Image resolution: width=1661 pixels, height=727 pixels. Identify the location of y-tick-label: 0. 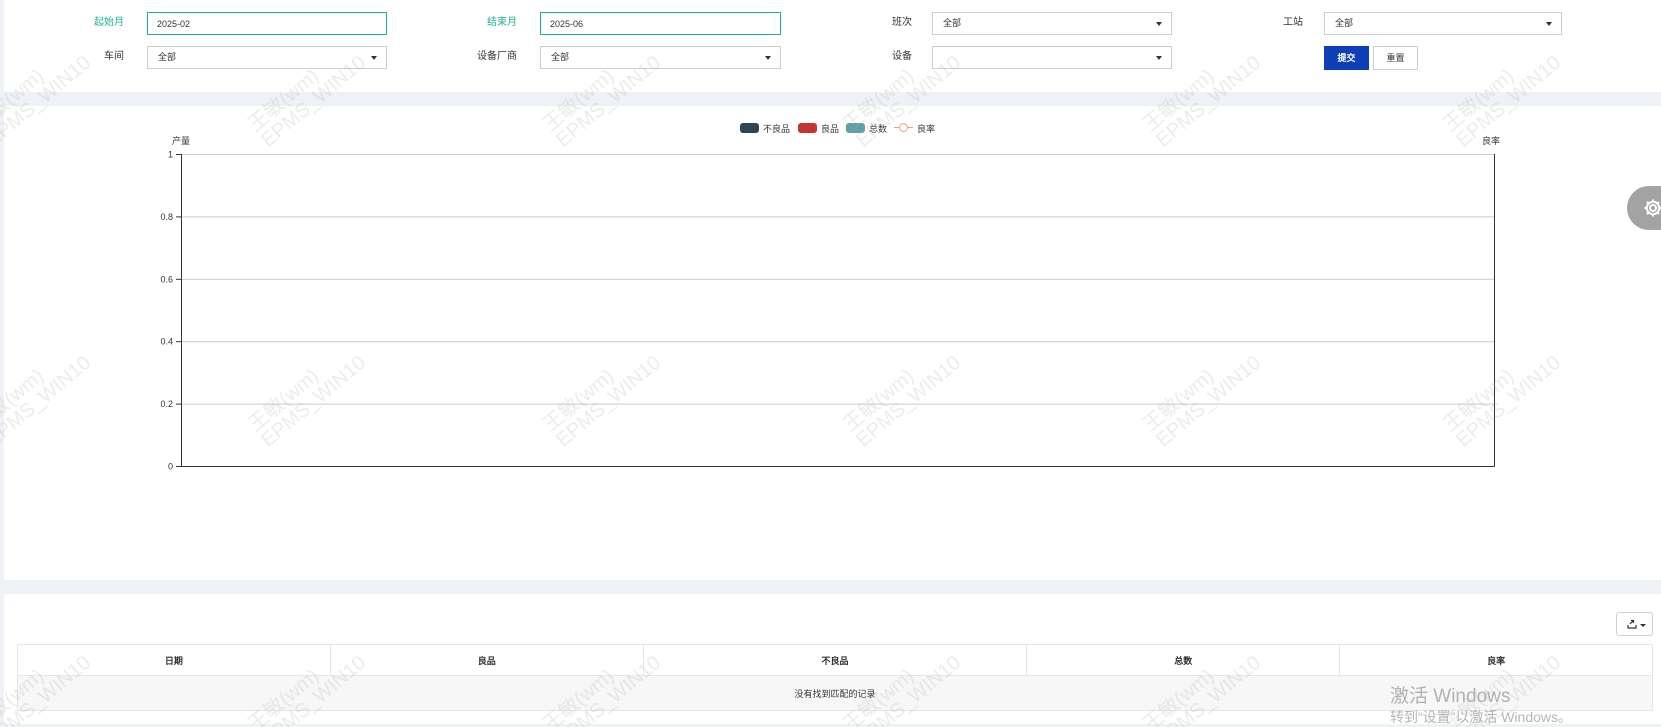
(170, 467).